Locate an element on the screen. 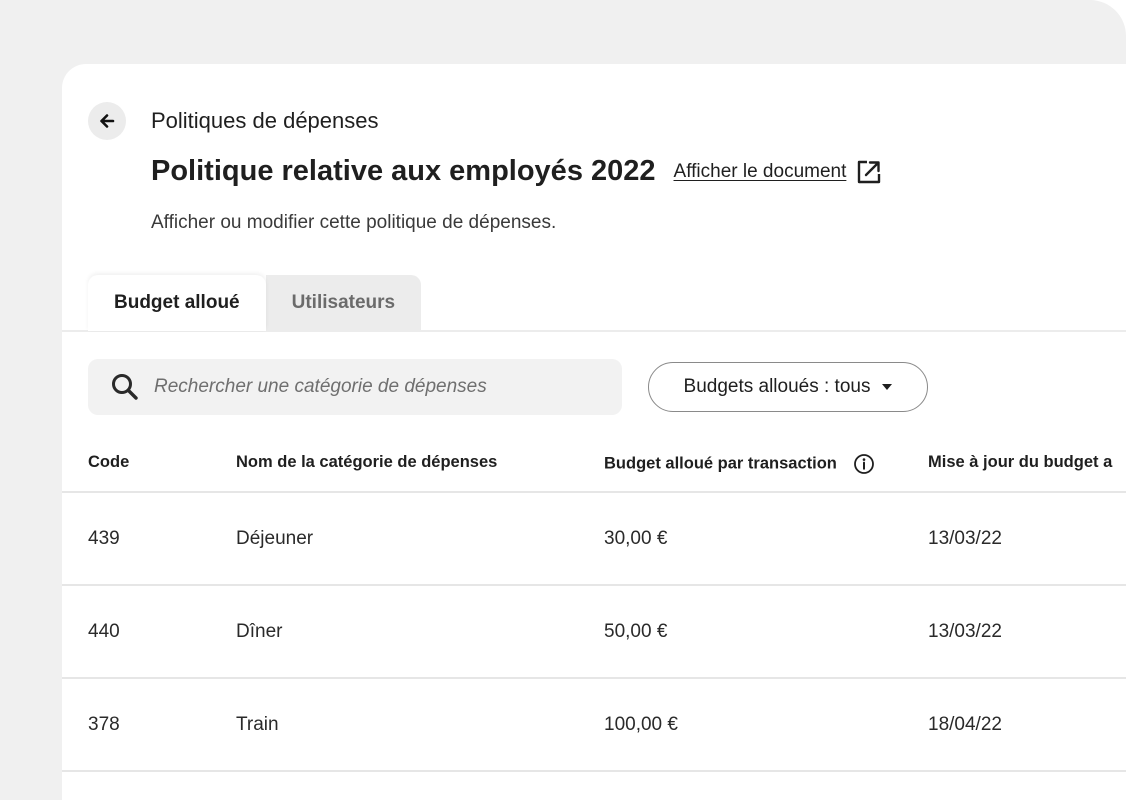 The height and width of the screenshot is (800, 1126). cell-code: 378 is located at coordinates (104, 724).